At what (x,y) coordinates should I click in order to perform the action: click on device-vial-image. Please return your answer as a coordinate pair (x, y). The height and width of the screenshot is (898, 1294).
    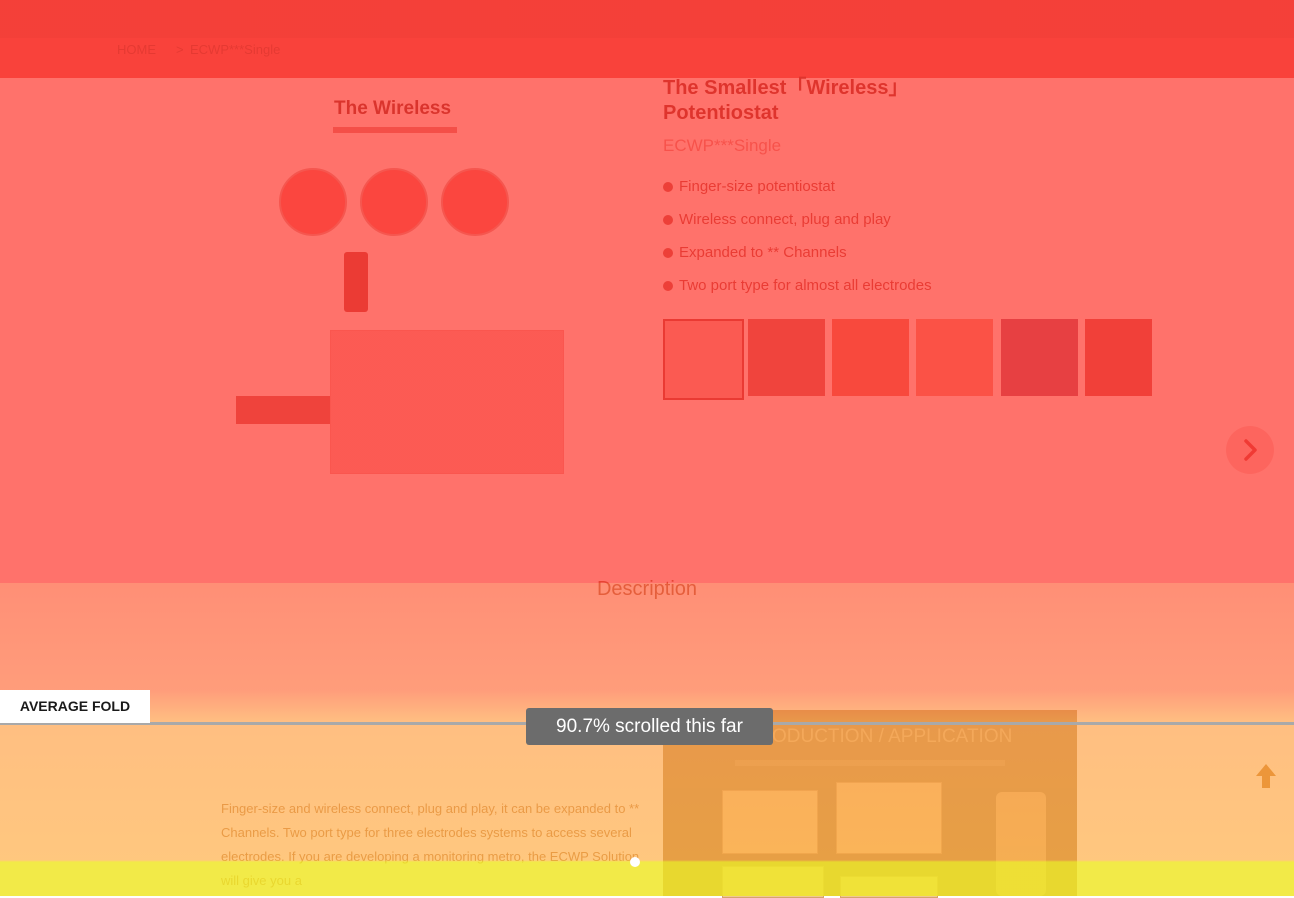
    Looking at the image, I should click on (1021, 844).